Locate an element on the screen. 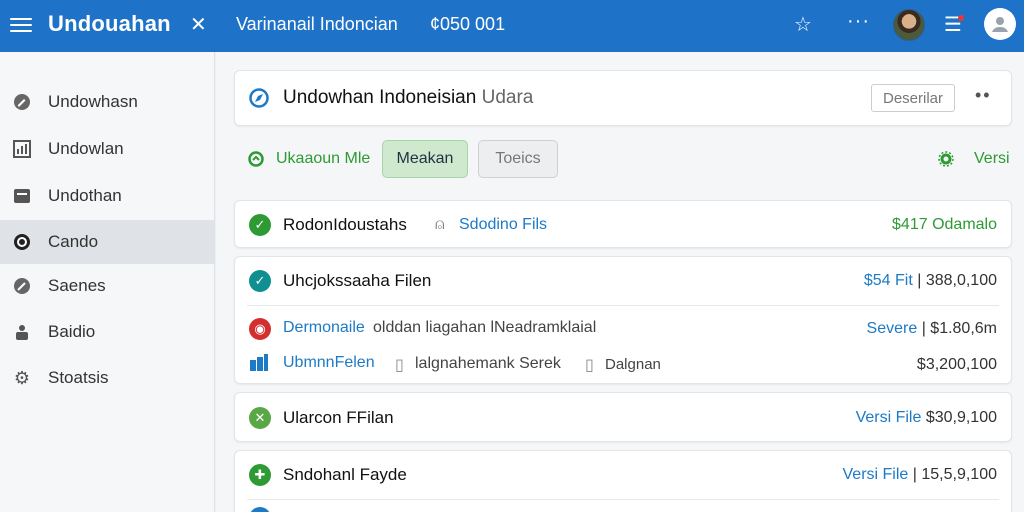 The height and width of the screenshot is (512, 1024). window-title: Varinanail Indoncian is located at coordinates (317, 24).